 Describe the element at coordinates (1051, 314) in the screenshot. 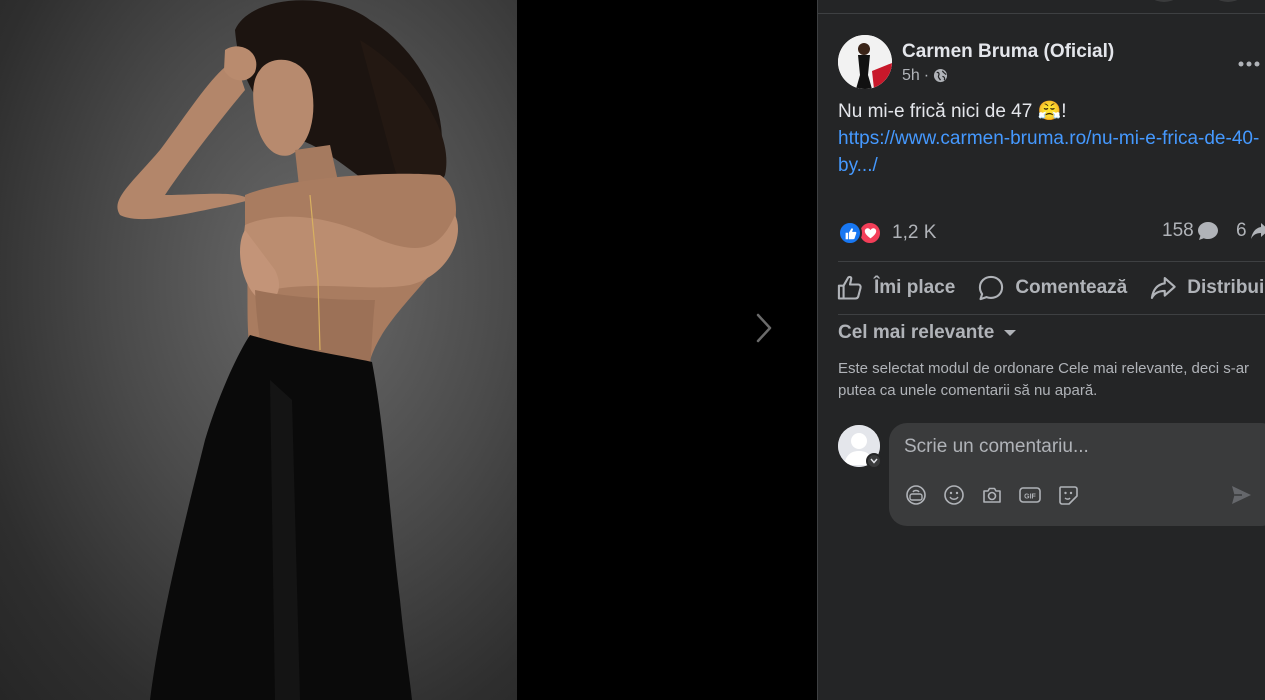

I see `actions-divider` at that location.